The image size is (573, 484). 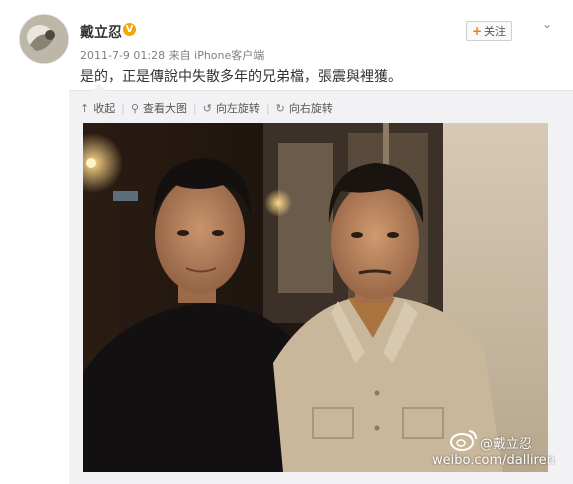 I want to click on magnifier-icon: ⚲, so click(x=134, y=108).